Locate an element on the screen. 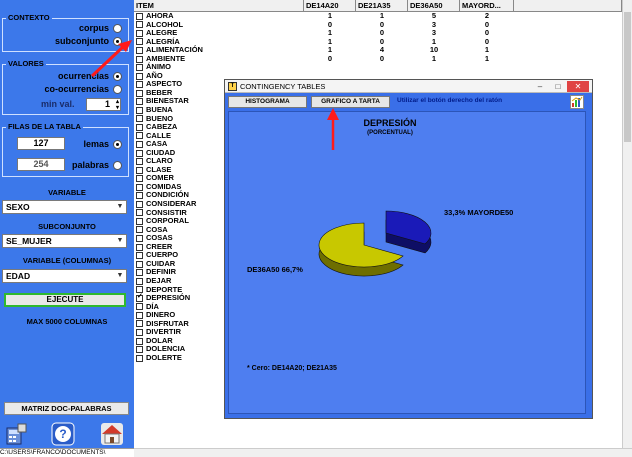  slice-label-mayorde50: 33,3% MAYORDE50 is located at coordinates (478, 212).